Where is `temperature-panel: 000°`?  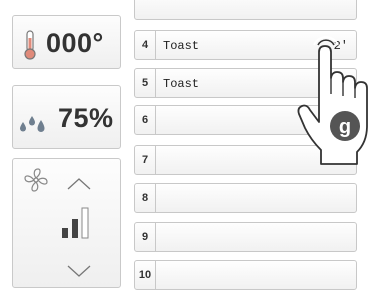
temperature-panel: 000° is located at coordinates (66, 42).